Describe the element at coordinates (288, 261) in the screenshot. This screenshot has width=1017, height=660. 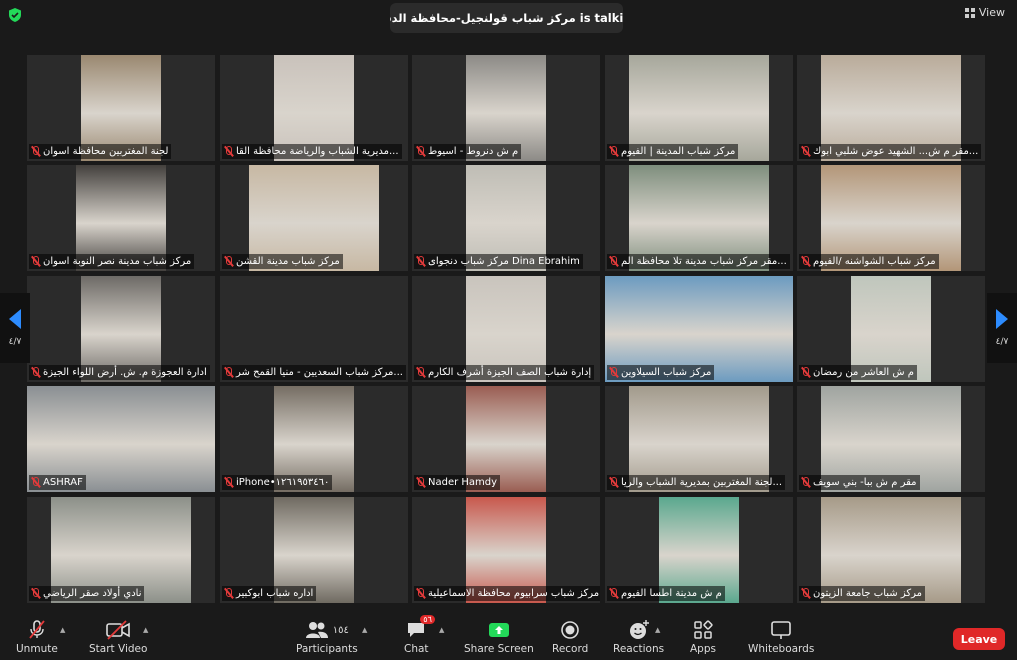
I see `participant-name: مركز شباب مدينة القشن` at that location.